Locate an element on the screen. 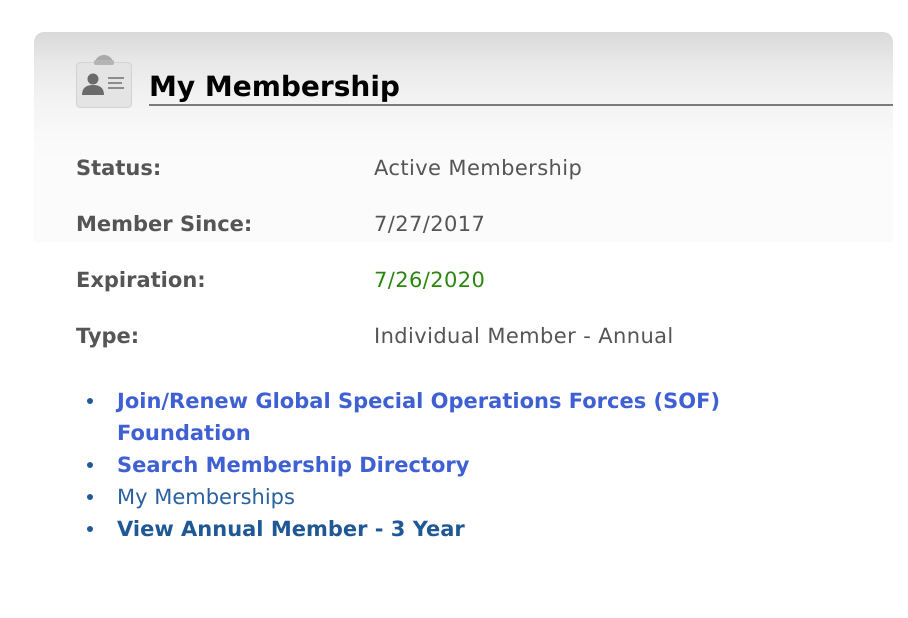 This screenshot has height=618, width=908. field-label: Member Since: is located at coordinates (165, 224).